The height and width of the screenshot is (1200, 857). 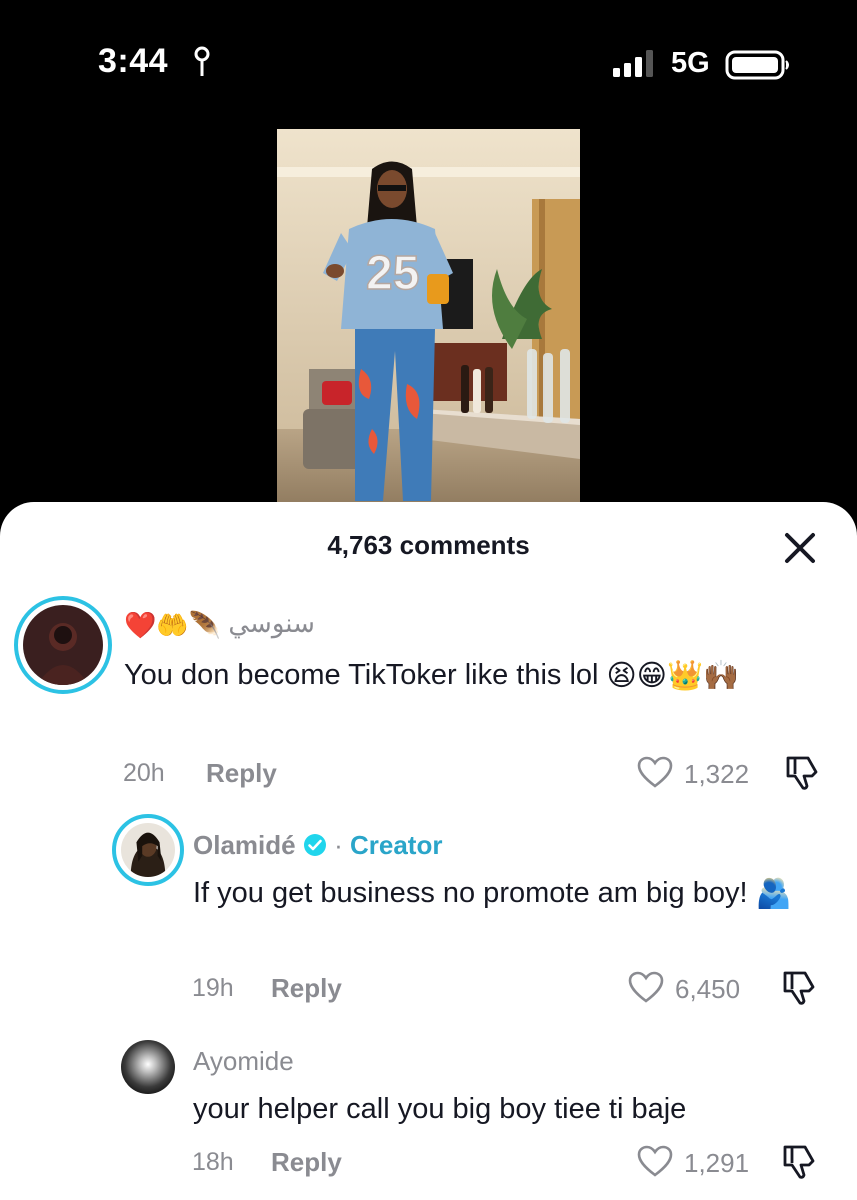 What do you see at coordinates (396, 845) in the screenshot?
I see `creator-label: Creator` at bounding box center [396, 845].